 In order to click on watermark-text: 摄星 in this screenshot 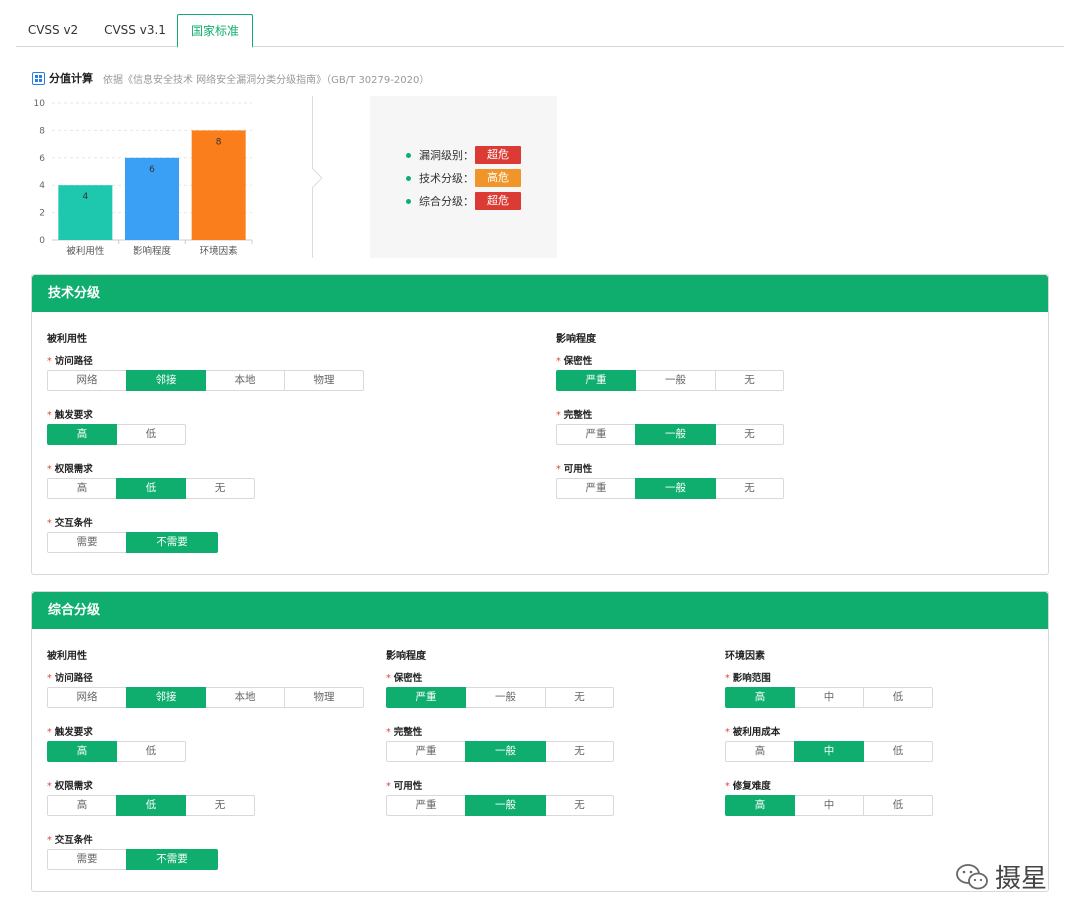, I will do `click(1021, 879)`.